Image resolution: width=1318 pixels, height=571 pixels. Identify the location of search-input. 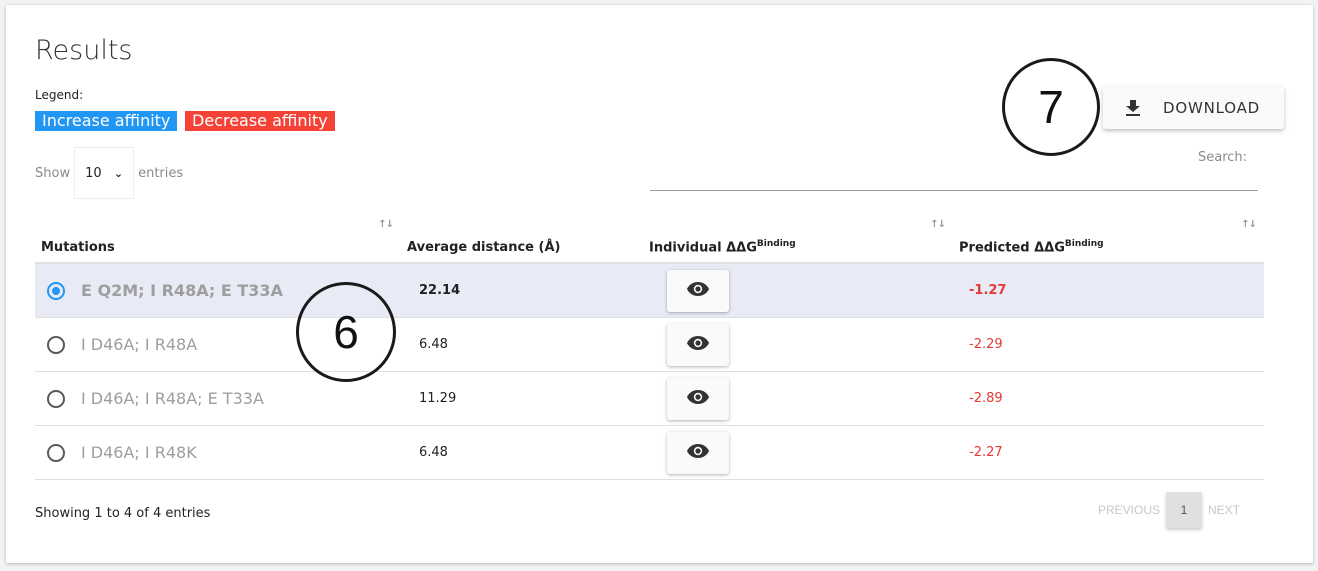
(954, 180).